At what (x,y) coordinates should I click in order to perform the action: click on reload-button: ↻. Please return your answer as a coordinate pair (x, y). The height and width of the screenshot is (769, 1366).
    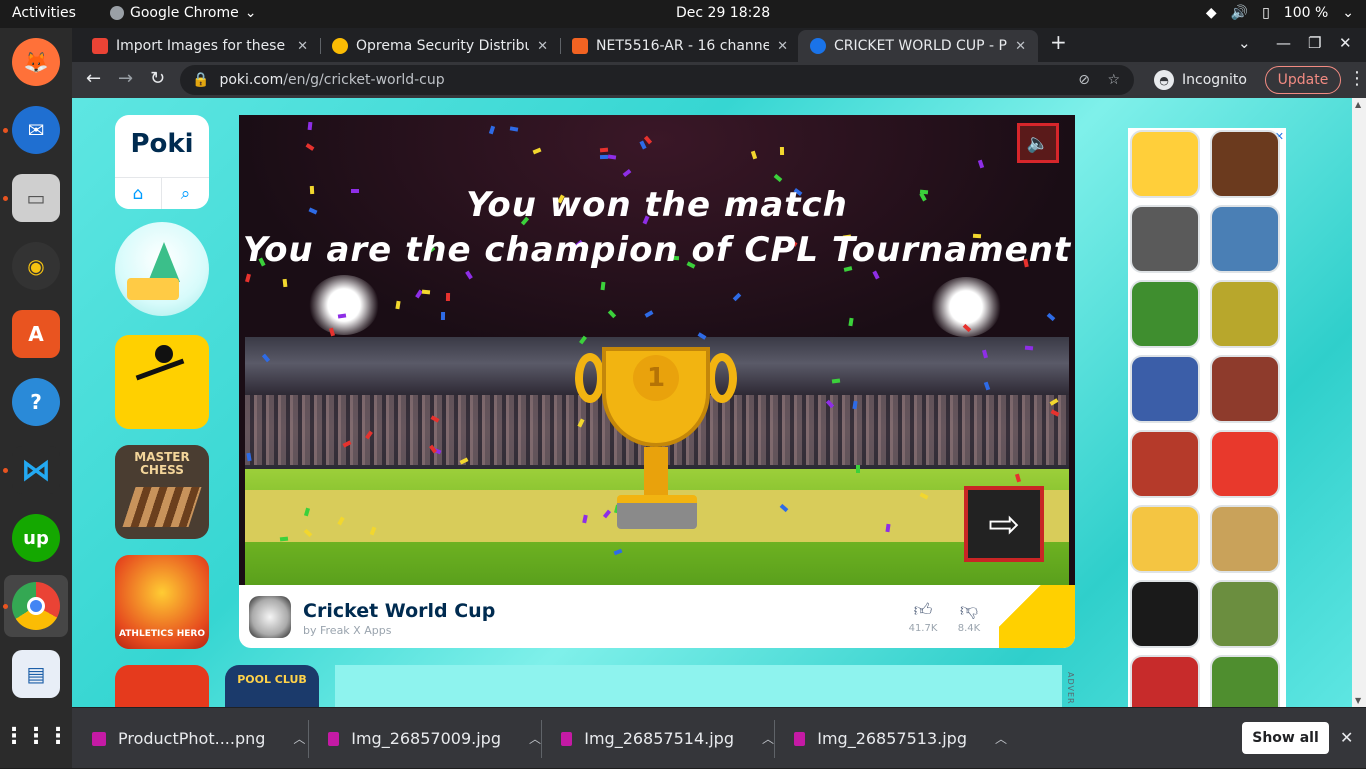
    Looking at the image, I should click on (157, 78).